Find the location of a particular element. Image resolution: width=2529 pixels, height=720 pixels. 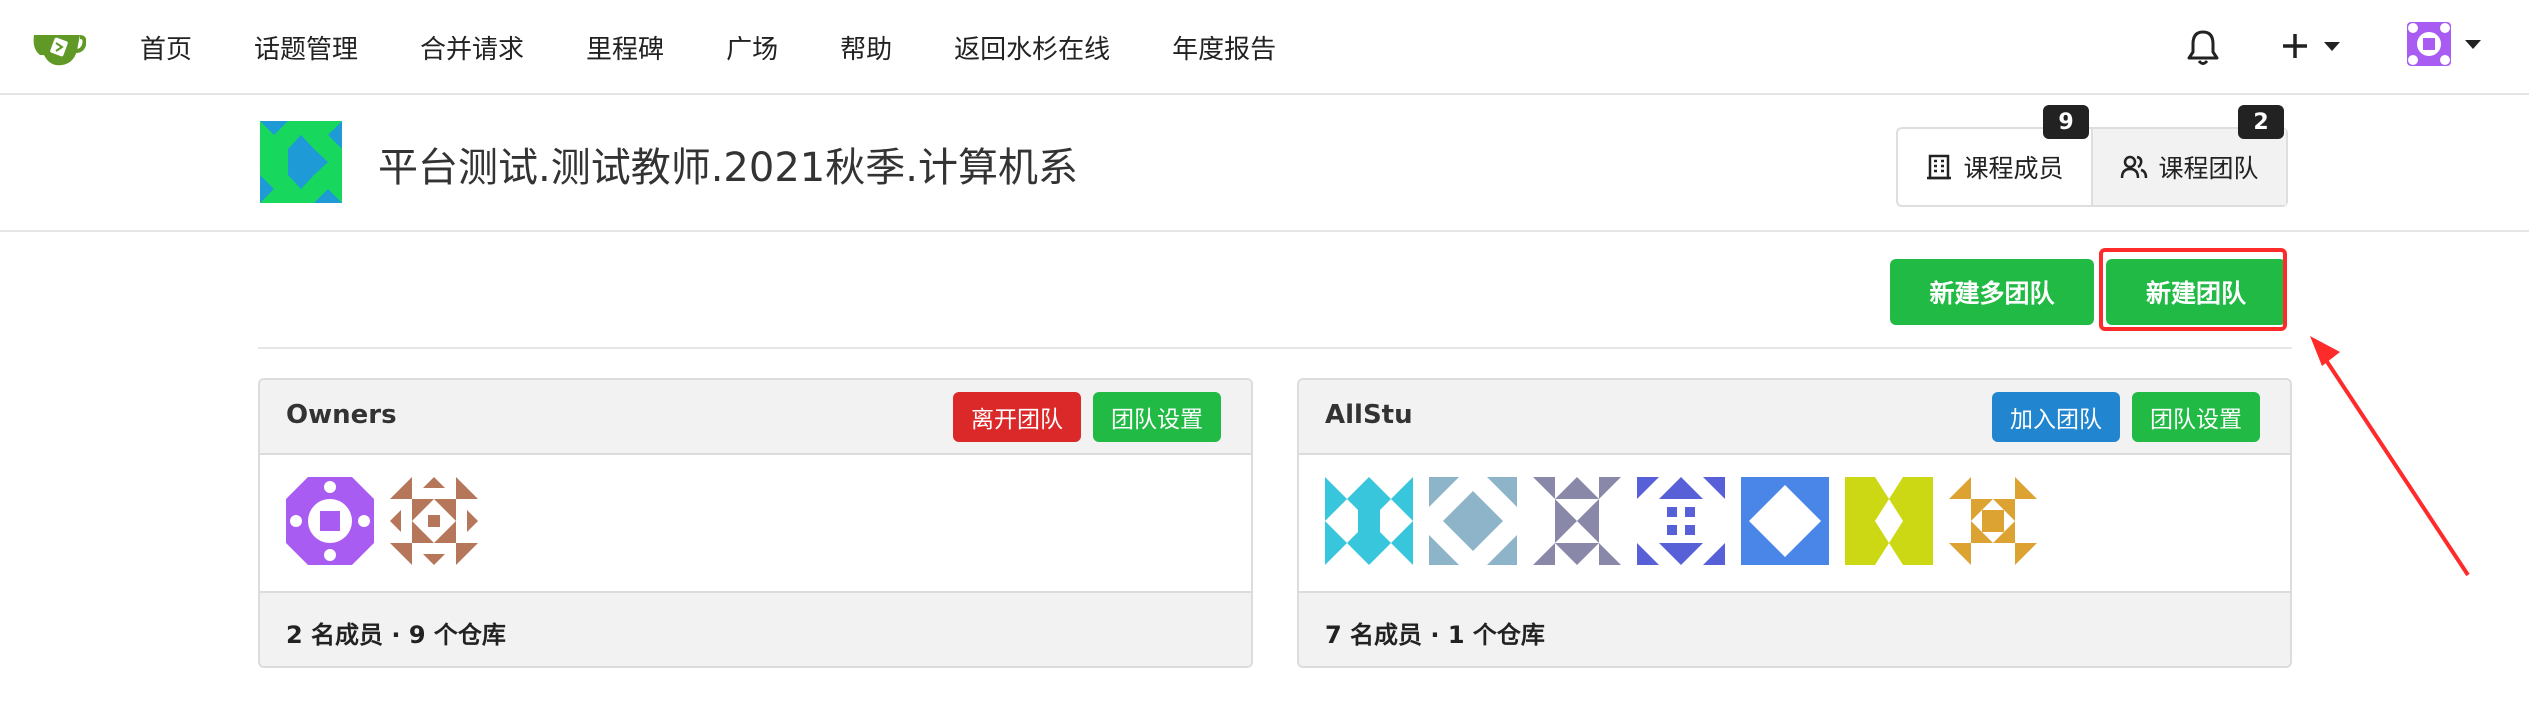

team-stats: 7 名成员 · 1 个仓库 is located at coordinates (1435, 635).